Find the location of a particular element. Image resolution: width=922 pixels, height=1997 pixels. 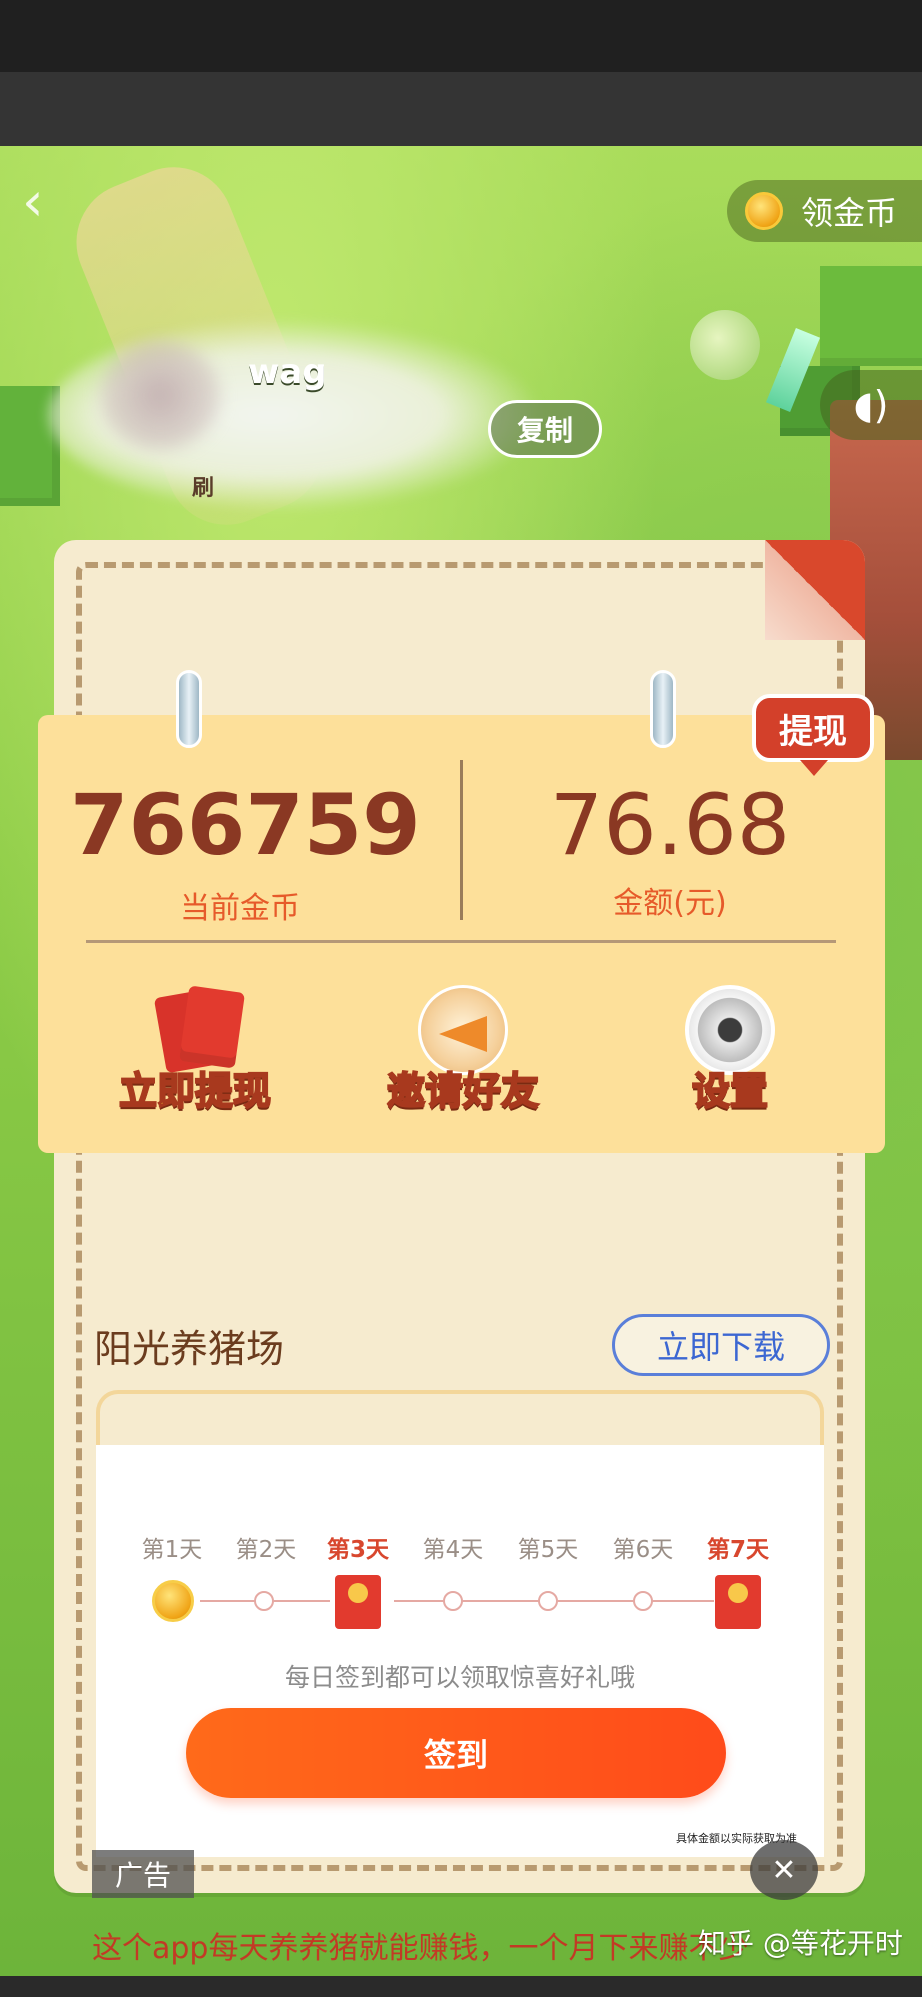

withdraw-now-label: 立即提现 is located at coordinates (195, 1091).